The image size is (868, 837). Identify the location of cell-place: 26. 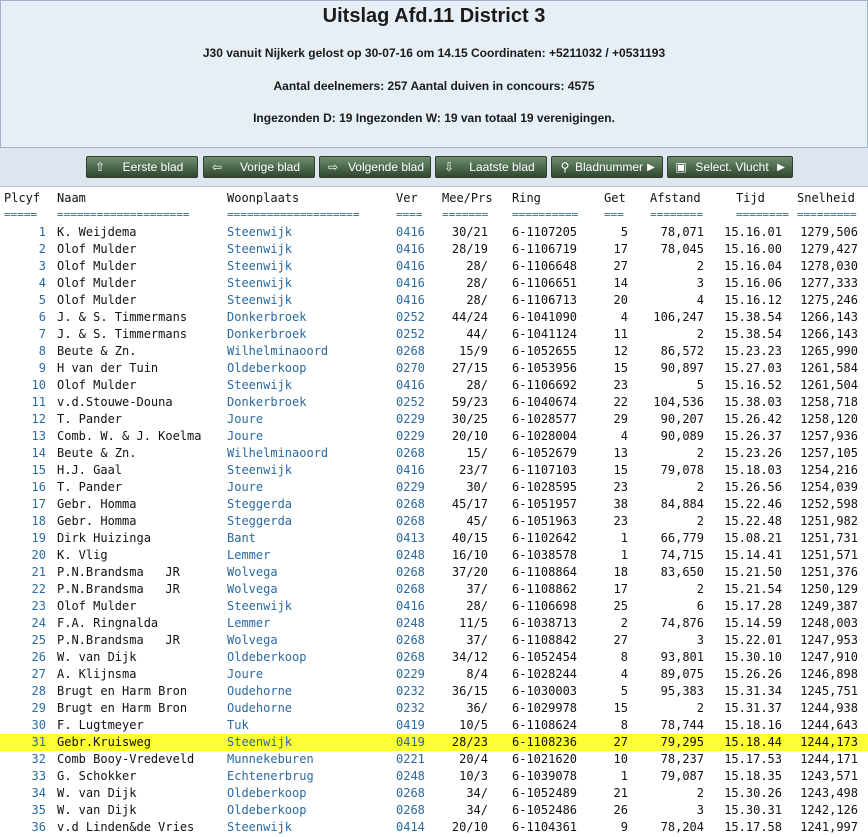
(25, 657).